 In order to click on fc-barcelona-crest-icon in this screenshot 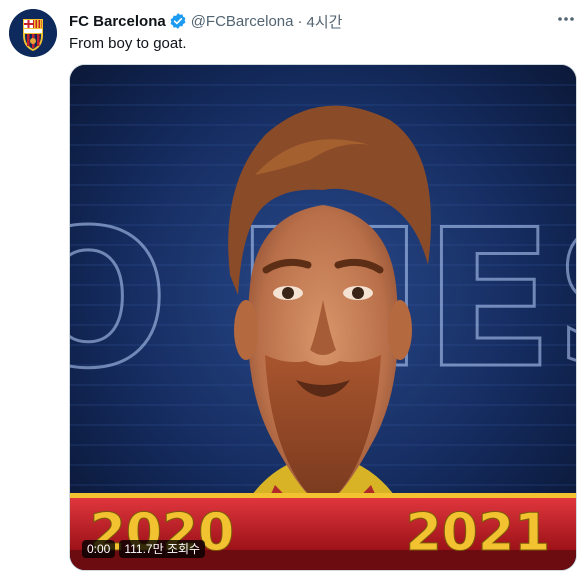, I will do `click(33, 33)`.